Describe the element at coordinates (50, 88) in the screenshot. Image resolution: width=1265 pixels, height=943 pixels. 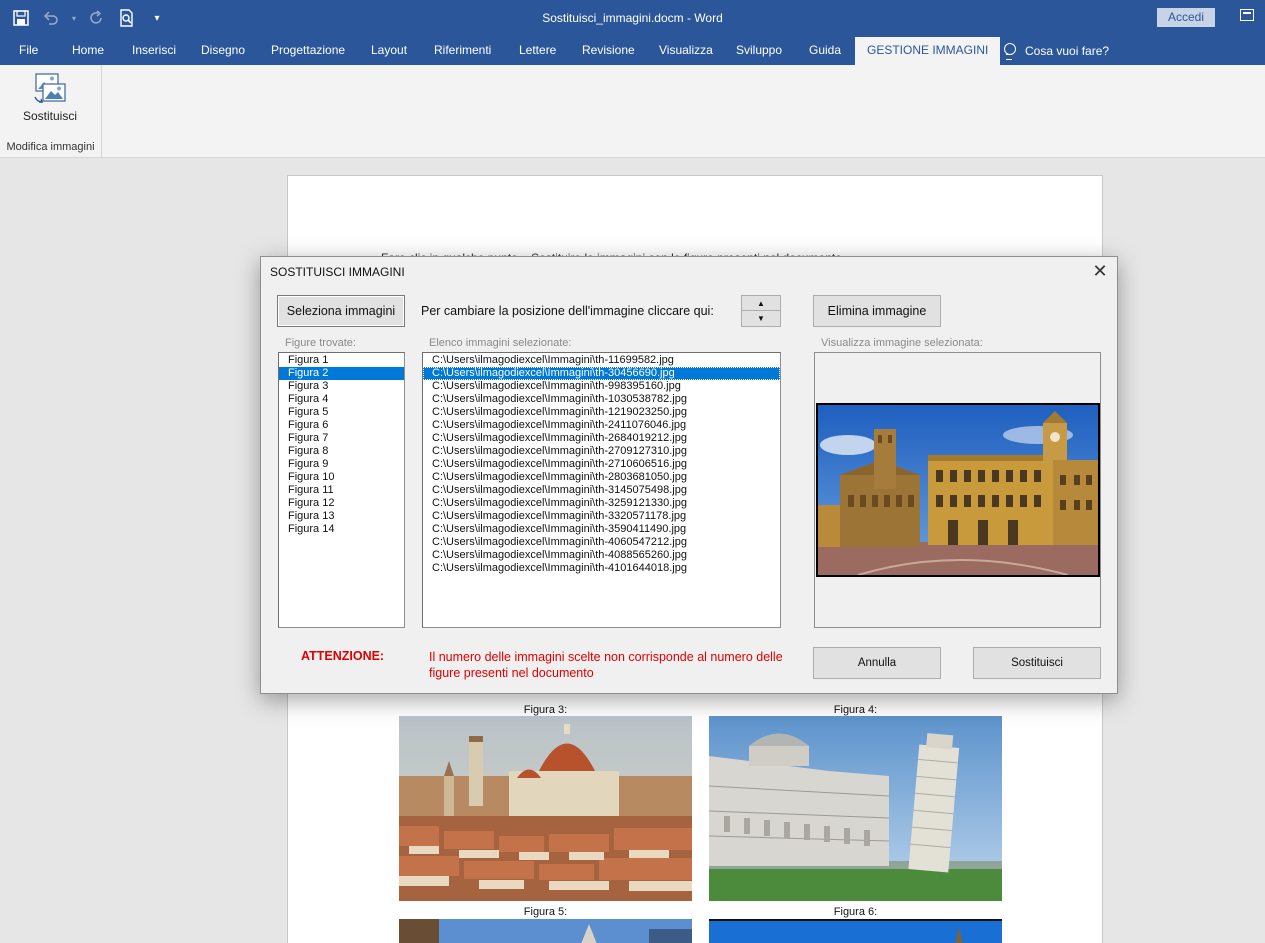
I see `replace-images-icon` at that location.